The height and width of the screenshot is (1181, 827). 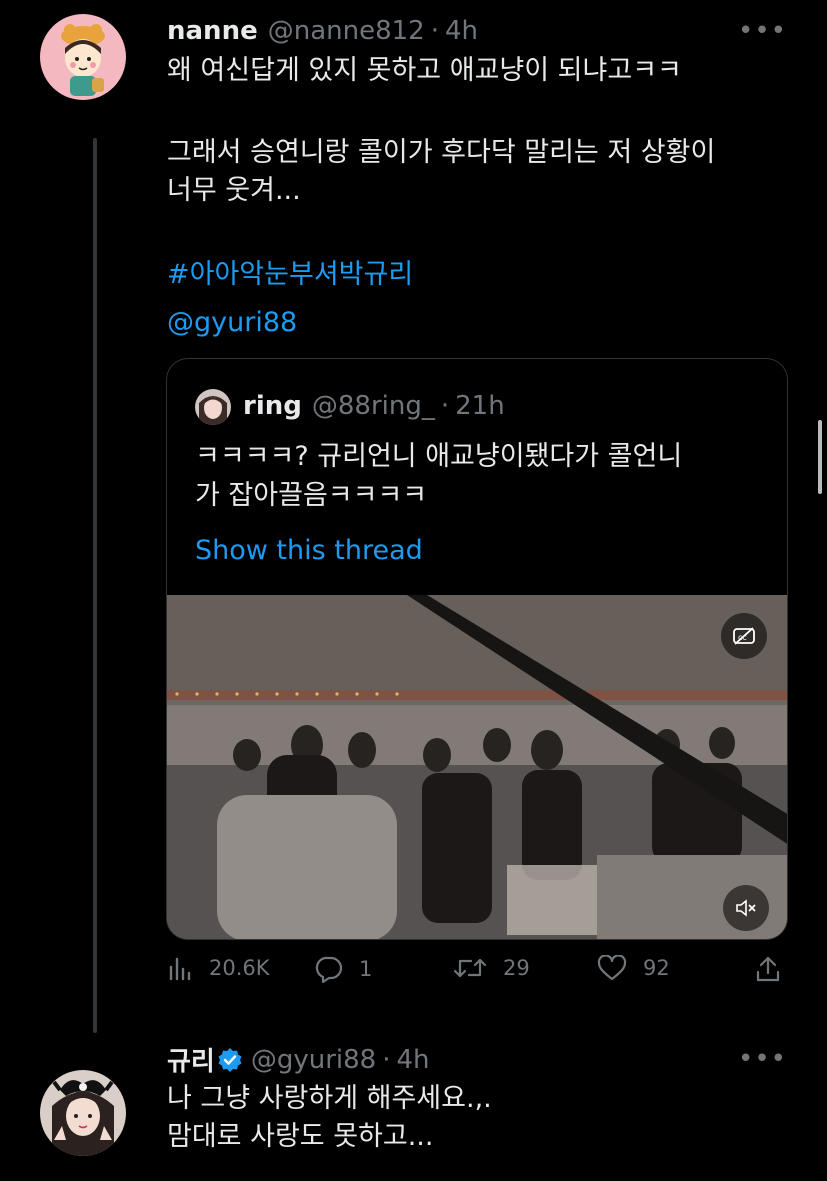 I want to click on show-thread-link: Show this thread, so click(x=309, y=550).